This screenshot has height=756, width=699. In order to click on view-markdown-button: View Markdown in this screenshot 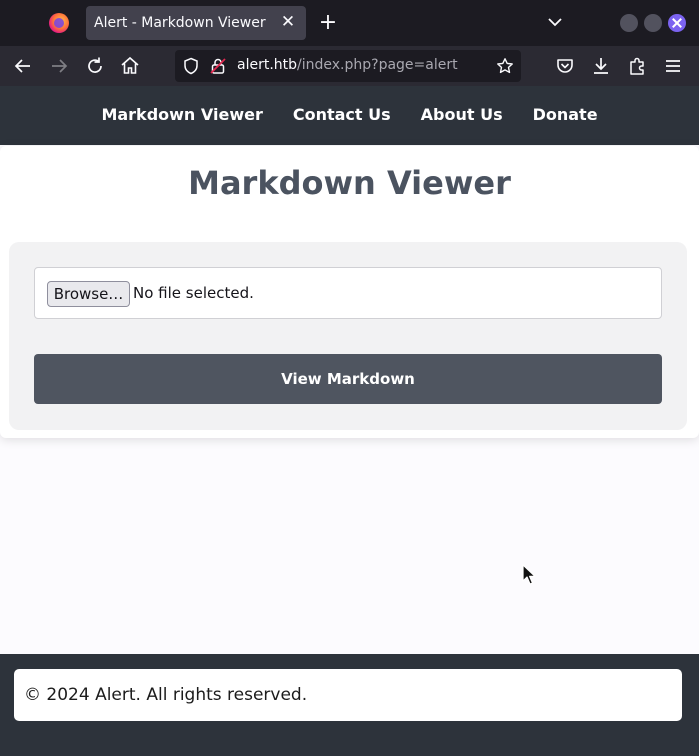, I will do `click(348, 379)`.